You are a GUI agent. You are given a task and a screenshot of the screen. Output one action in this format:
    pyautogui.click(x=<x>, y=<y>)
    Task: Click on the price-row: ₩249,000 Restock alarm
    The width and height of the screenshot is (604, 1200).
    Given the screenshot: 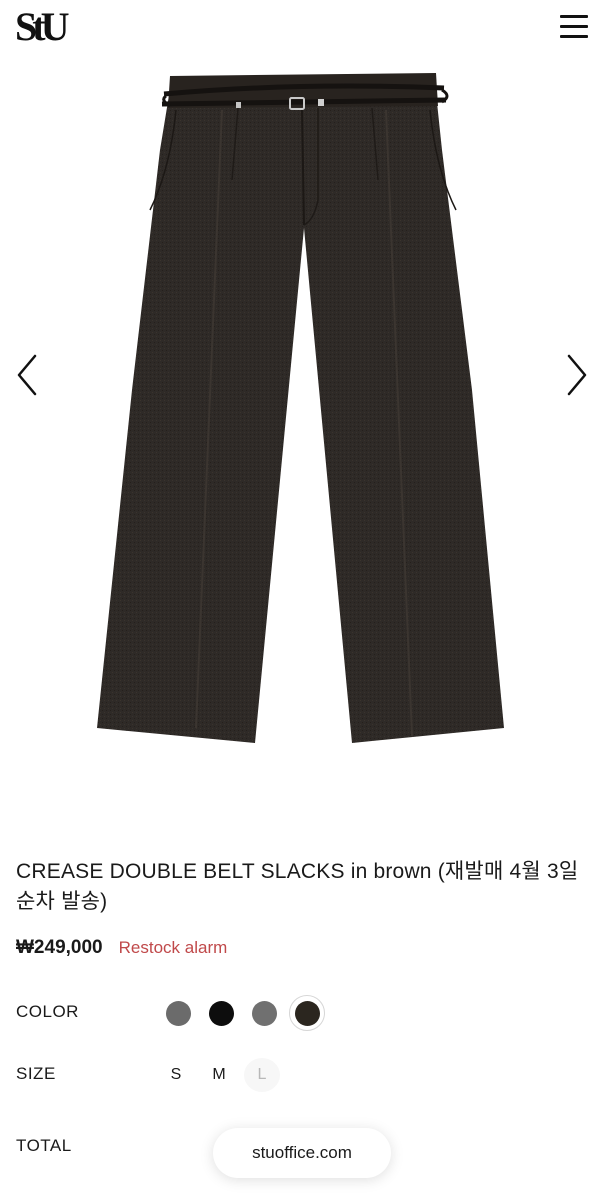 What is the action you would take?
    pyautogui.click(x=121, y=948)
    